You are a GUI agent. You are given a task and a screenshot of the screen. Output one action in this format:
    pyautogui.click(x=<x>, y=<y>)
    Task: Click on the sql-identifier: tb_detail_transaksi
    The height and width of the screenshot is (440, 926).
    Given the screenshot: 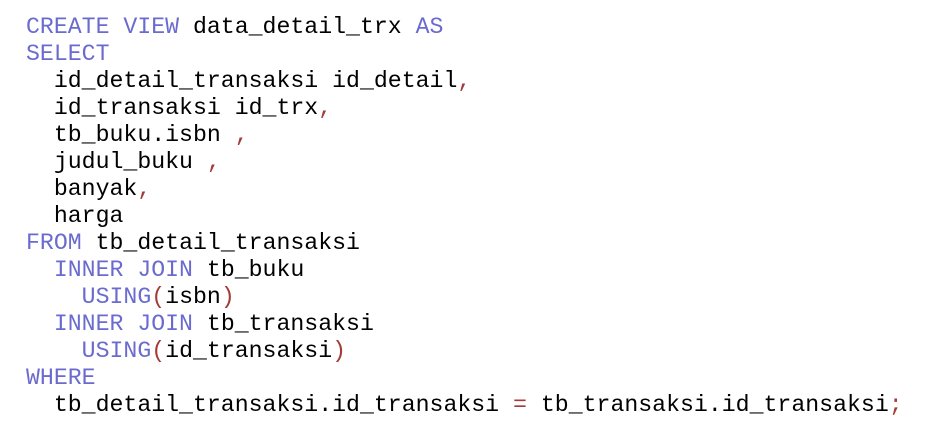 What is the action you would take?
    pyautogui.click(x=220, y=243)
    